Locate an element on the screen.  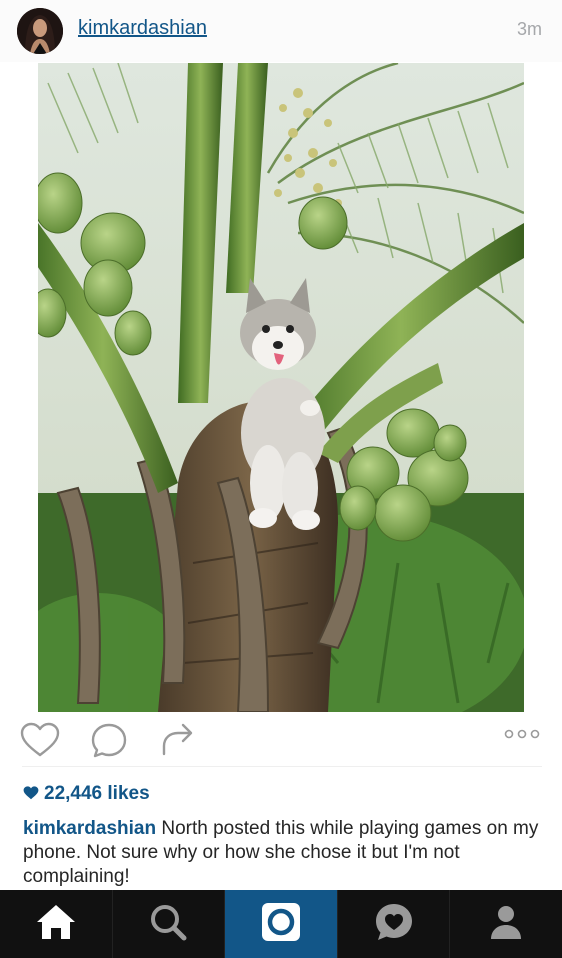
bottom-tab-bar is located at coordinates (281, 924).